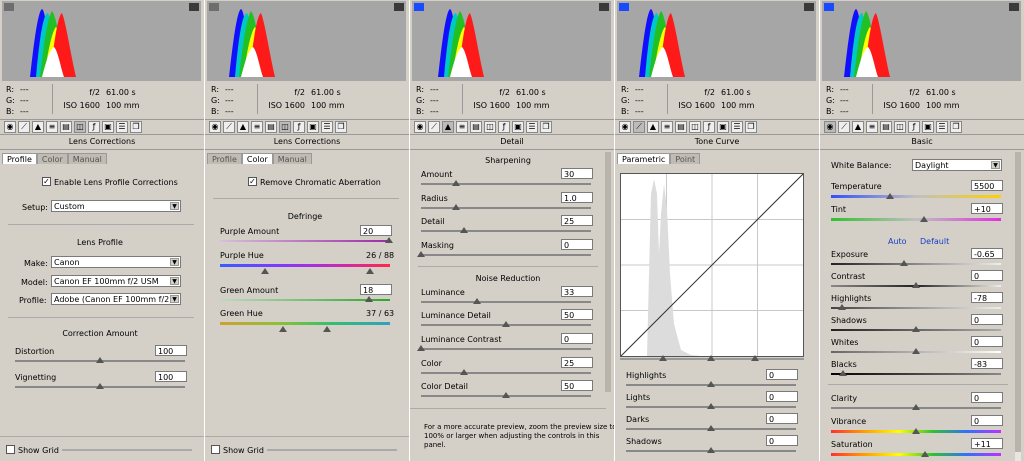 The image size is (1024, 461). I want to click on luminance-contrast-input: 0, so click(577, 338).